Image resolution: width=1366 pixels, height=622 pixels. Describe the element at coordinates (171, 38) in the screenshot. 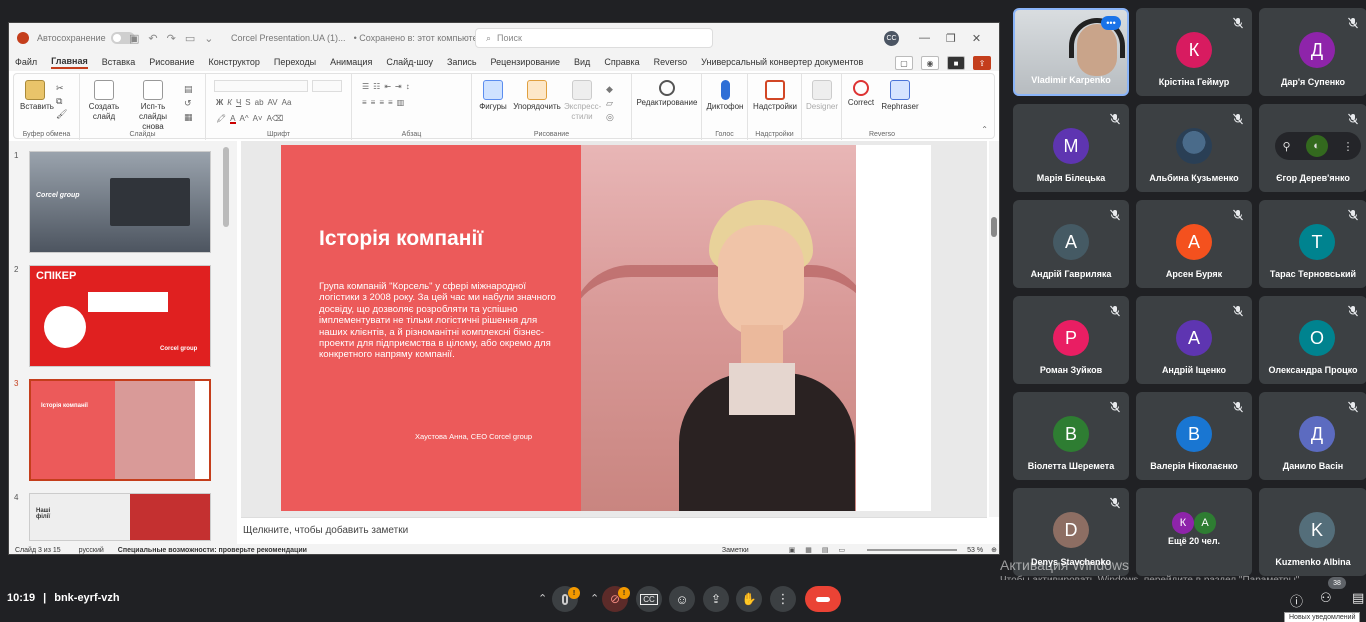

I see `redo-icon: ↷` at that location.